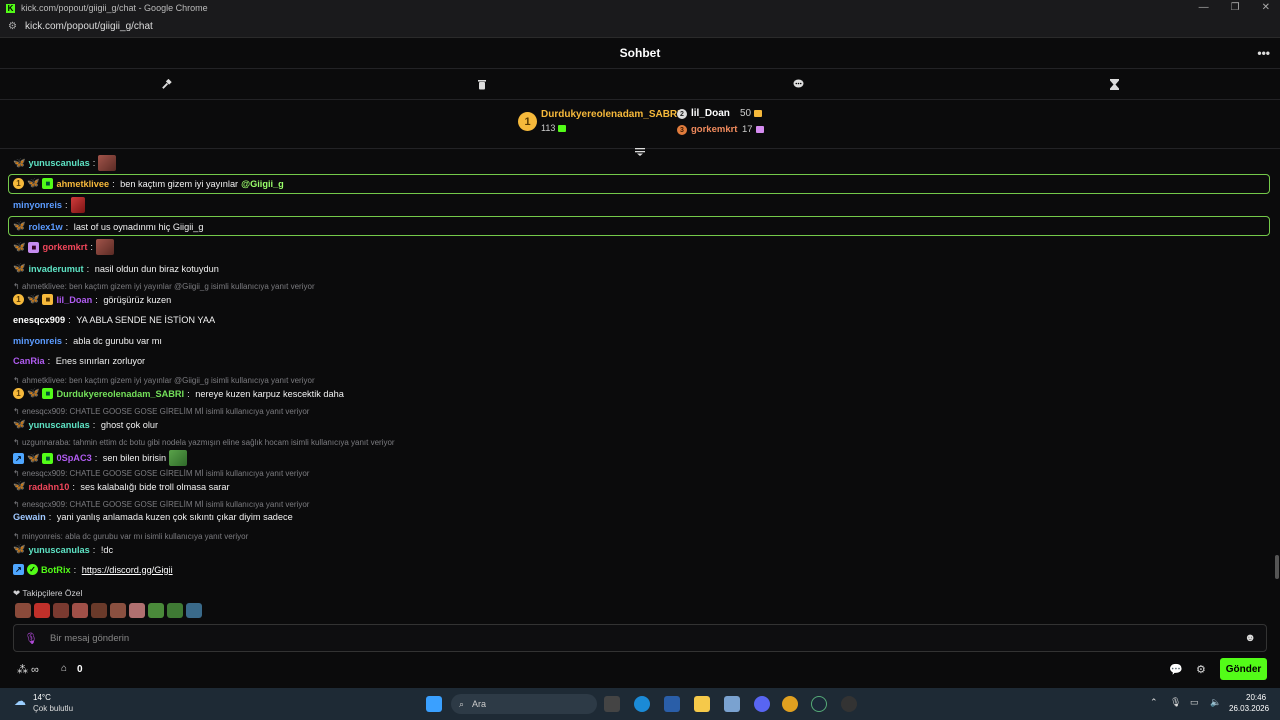  What do you see at coordinates (1215, 702) in the screenshot?
I see `volume-icon: 🔈` at bounding box center [1215, 702].